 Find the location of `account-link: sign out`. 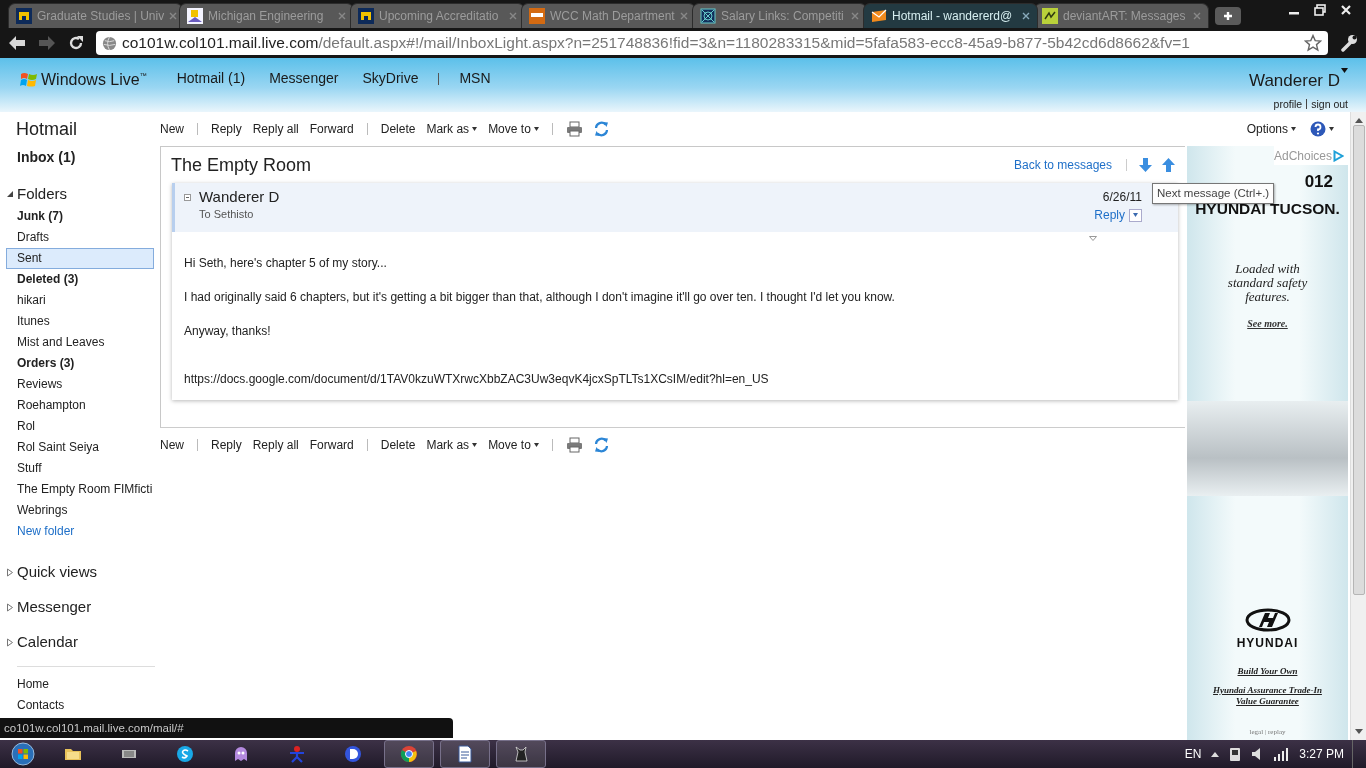

account-link: sign out is located at coordinates (1329, 104).